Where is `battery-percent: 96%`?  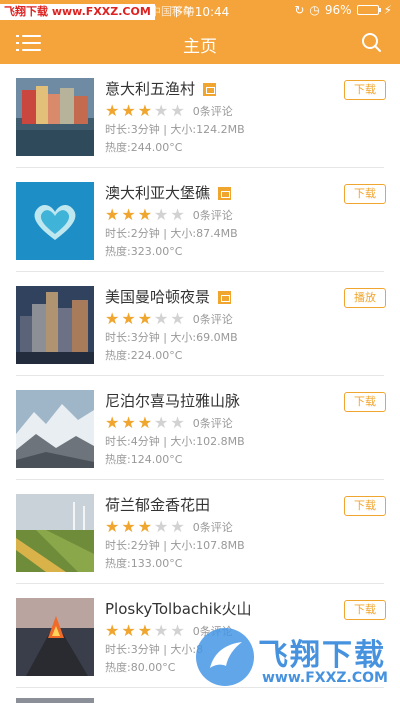 battery-percent: 96% is located at coordinates (338, 10).